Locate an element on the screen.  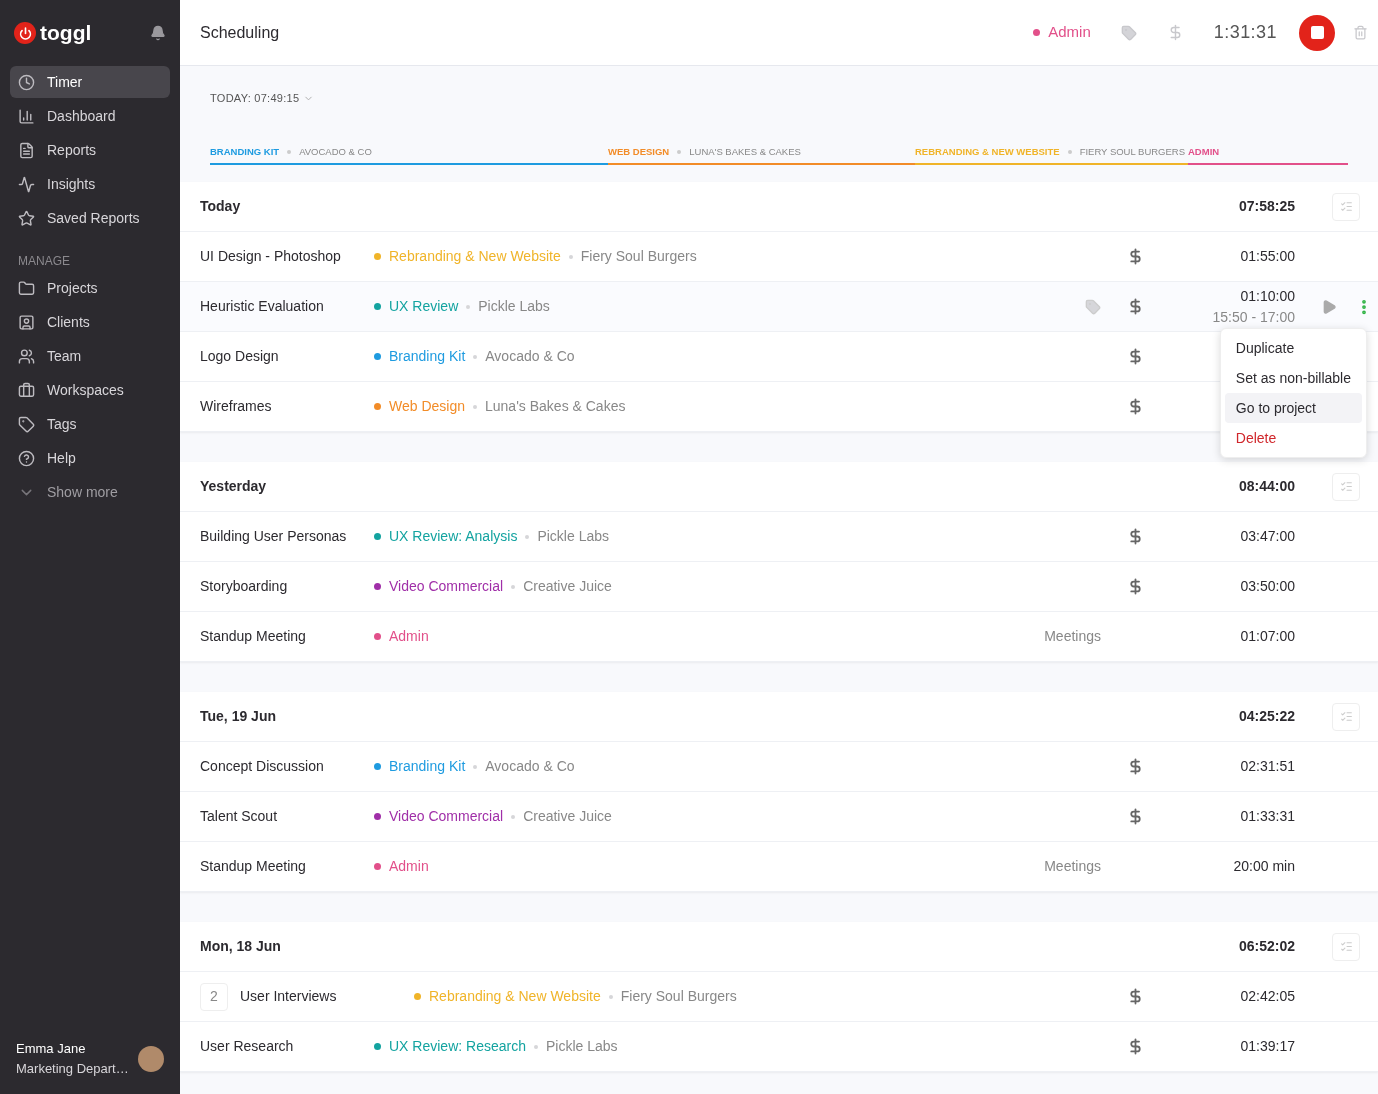
sidebar-item: Insights is located at coordinates (90, 184).